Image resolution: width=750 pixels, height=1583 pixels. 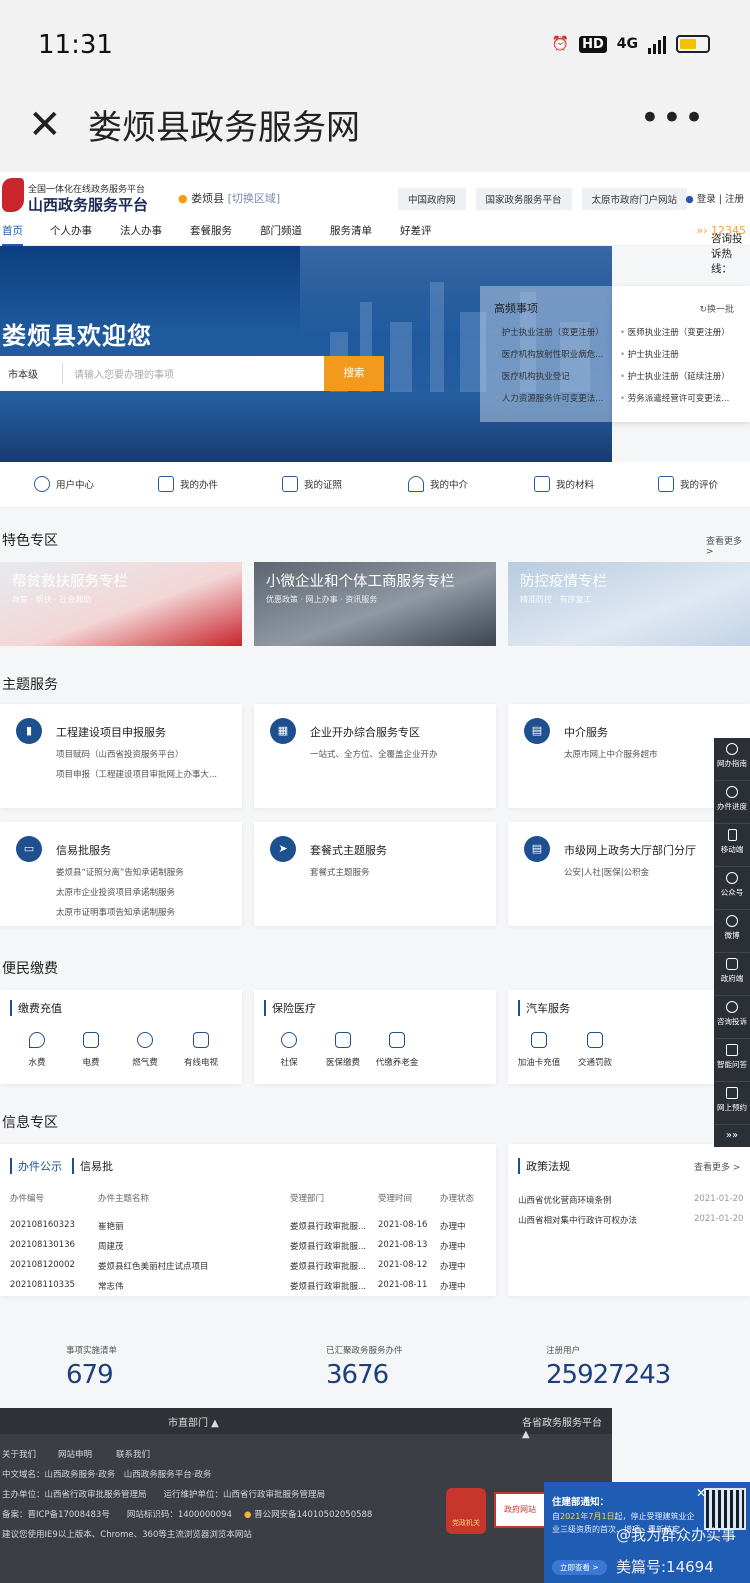 What do you see at coordinates (732, 762) in the screenshot?
I see `sidebar-guide: 网办指南` at bounding box center [732, 762].